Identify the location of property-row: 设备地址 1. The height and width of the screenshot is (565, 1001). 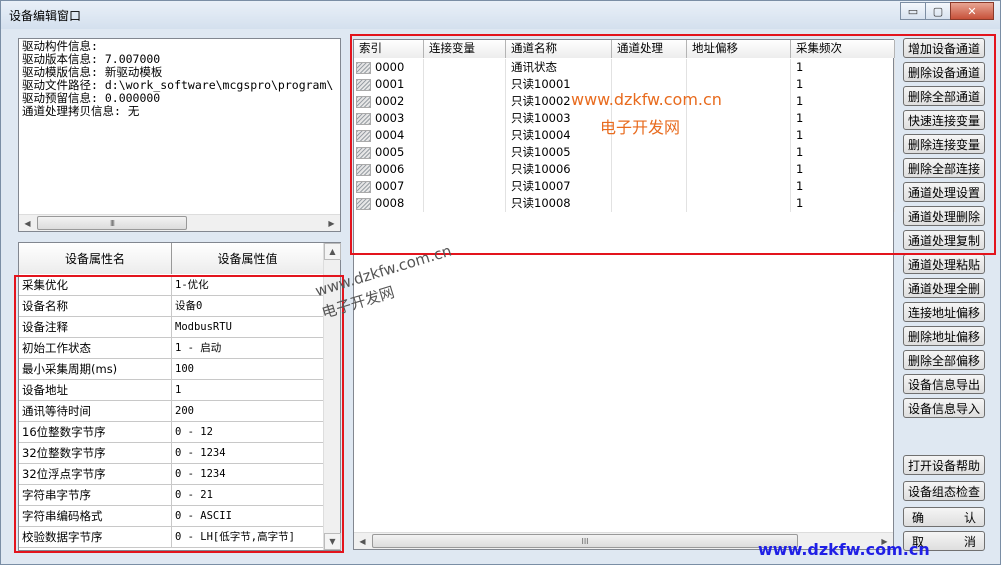
(171, 390).